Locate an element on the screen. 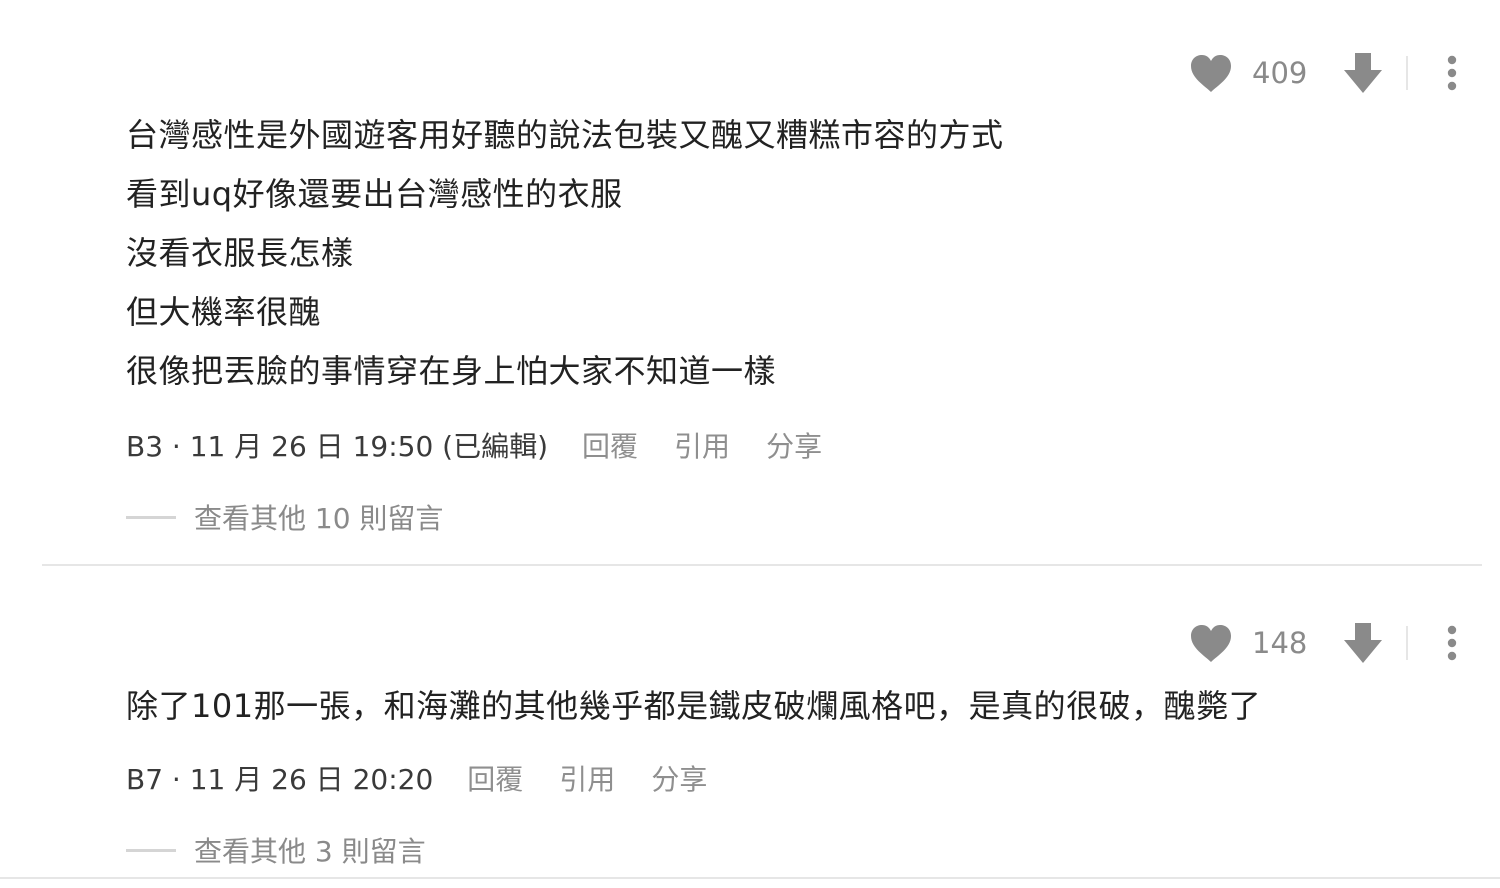  view-more-replies-link: 查看其他 3 則留言 is located at coordinates (276, 850).